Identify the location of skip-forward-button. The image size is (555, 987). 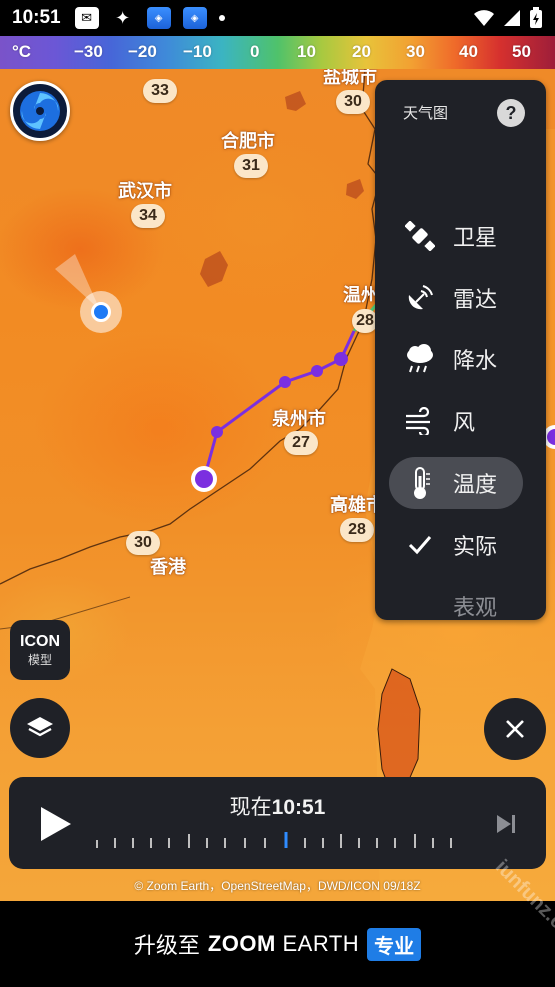
(506, 826).